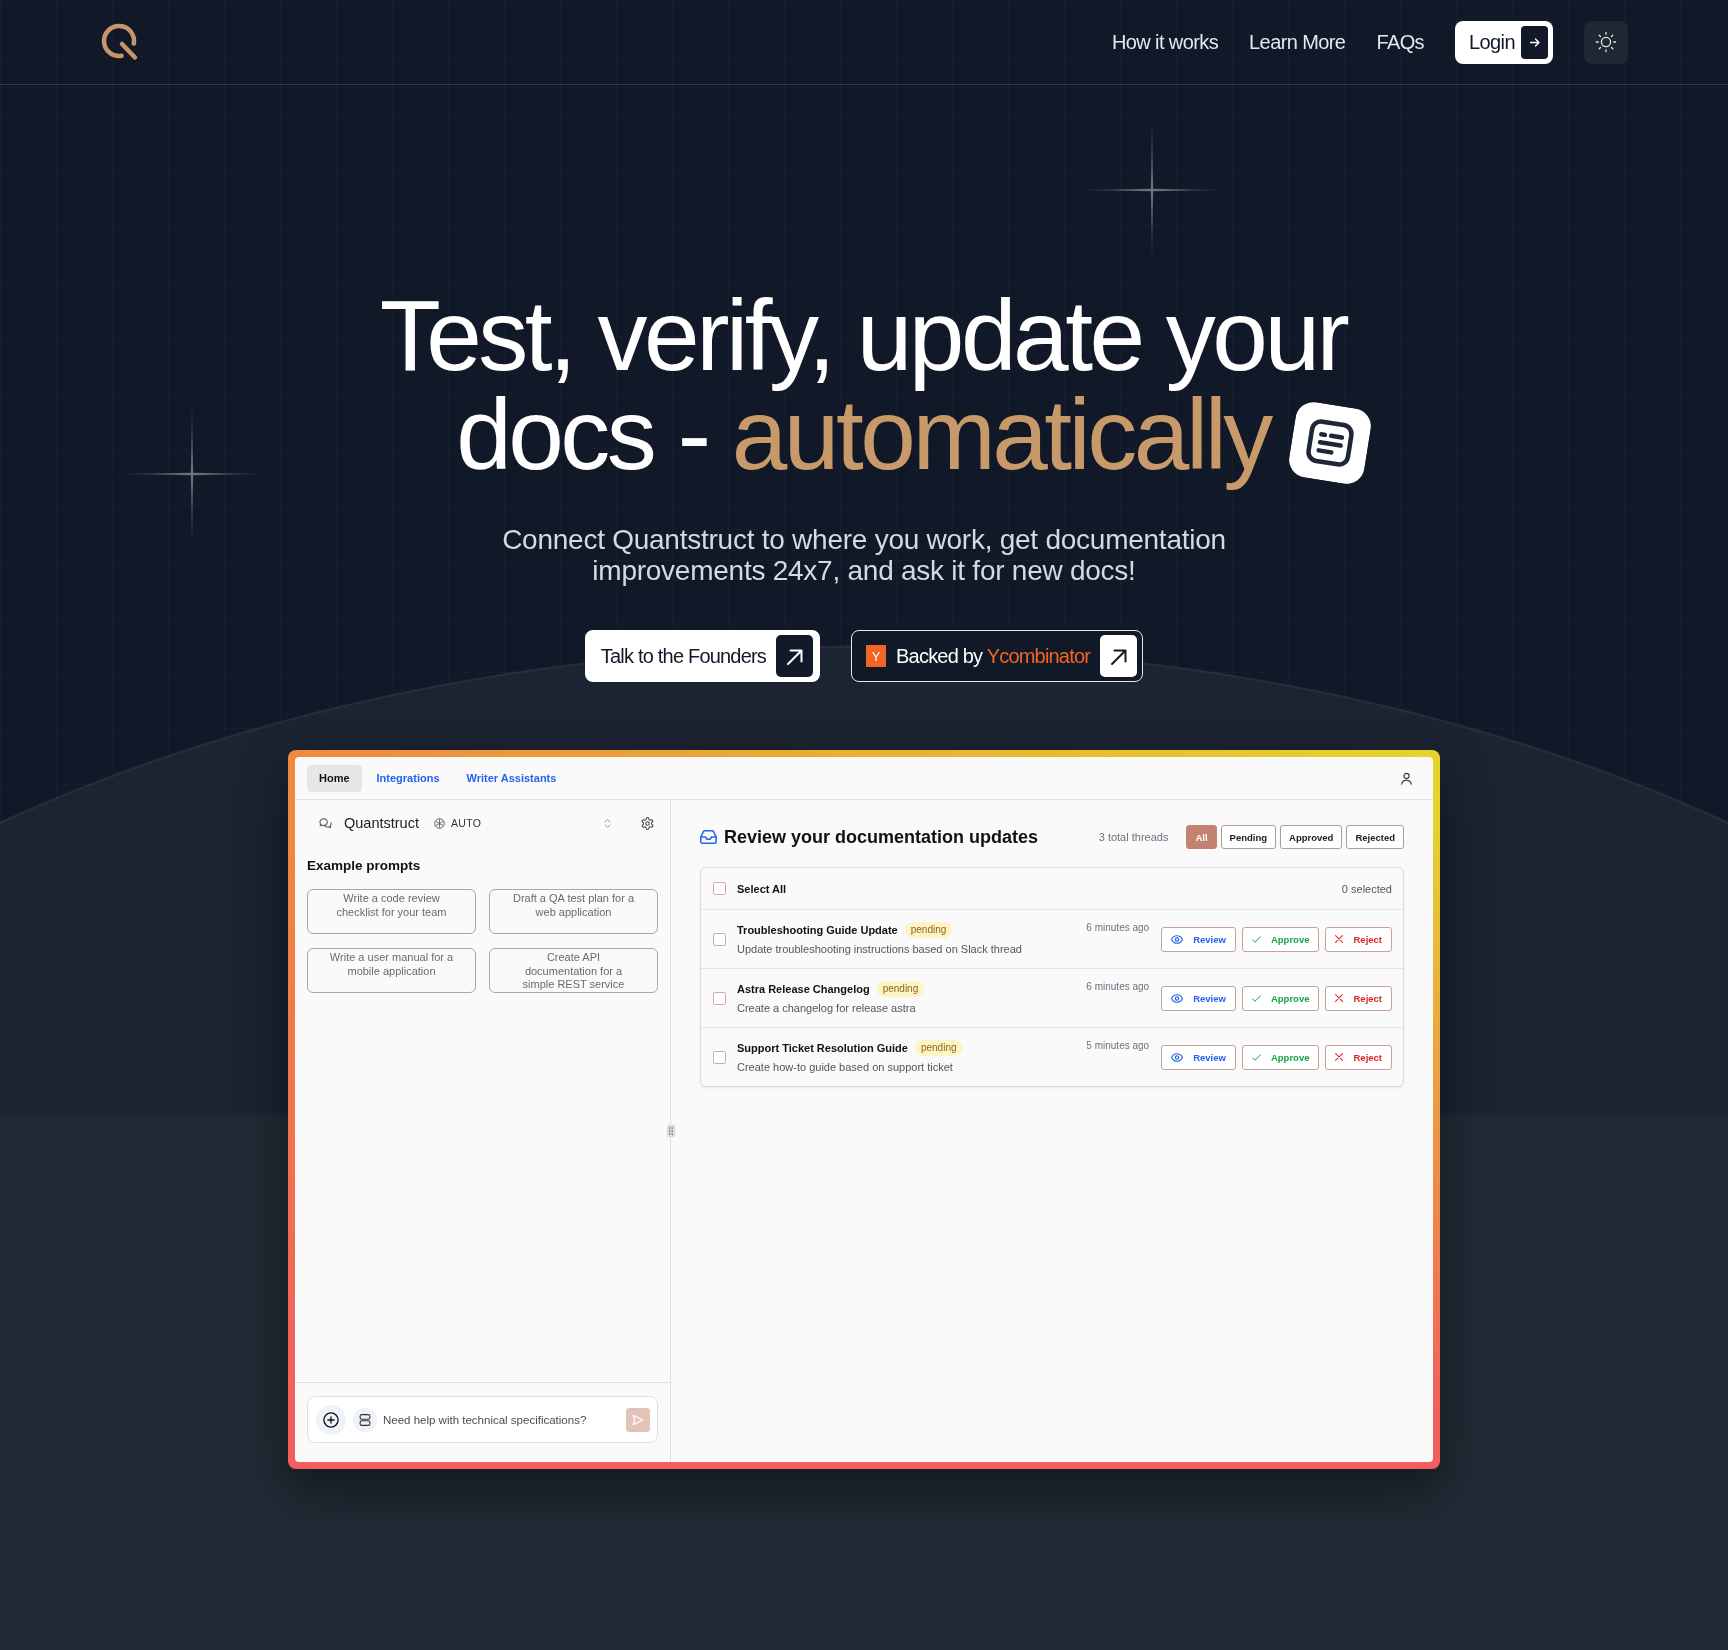 The width and height of the screenshot is (1728, 1650). I want to click on filter-button: Pending, so click(1248, 837).